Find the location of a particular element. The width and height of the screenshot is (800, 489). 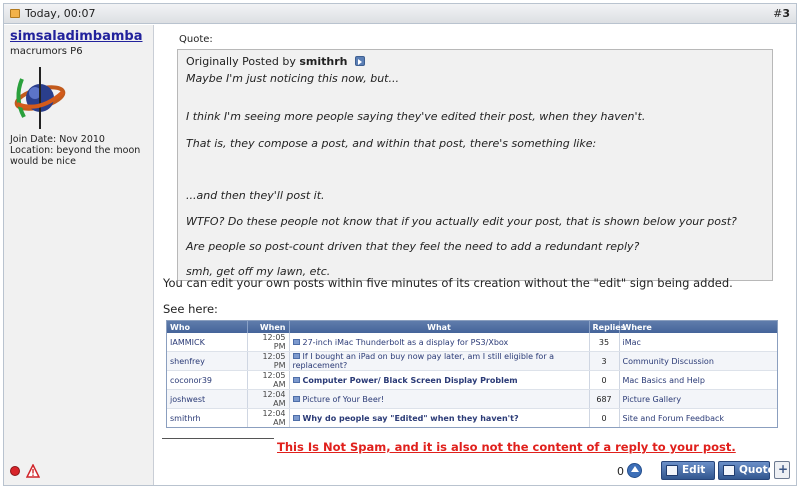

reputation-up-icon is located at coordinates (634, 470).